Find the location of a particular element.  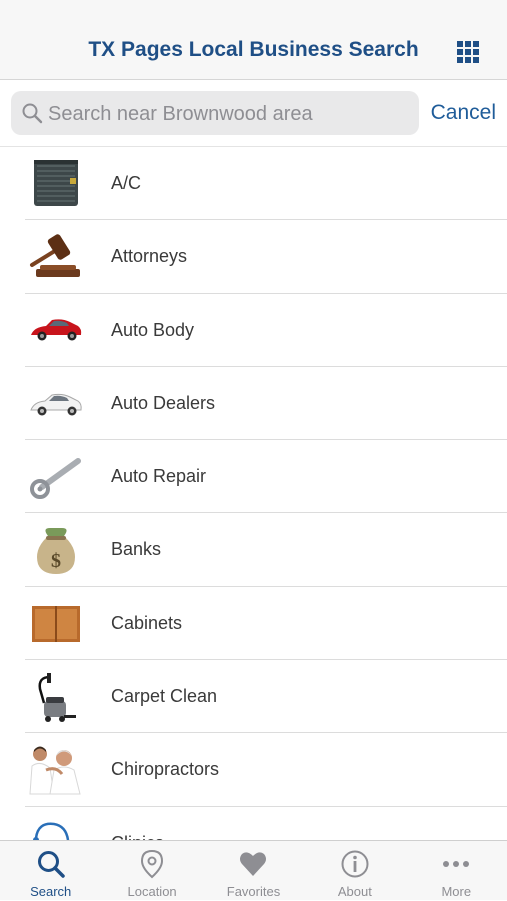

page-title: TX Pages Local Business Search is located at coordinates (253, 49).